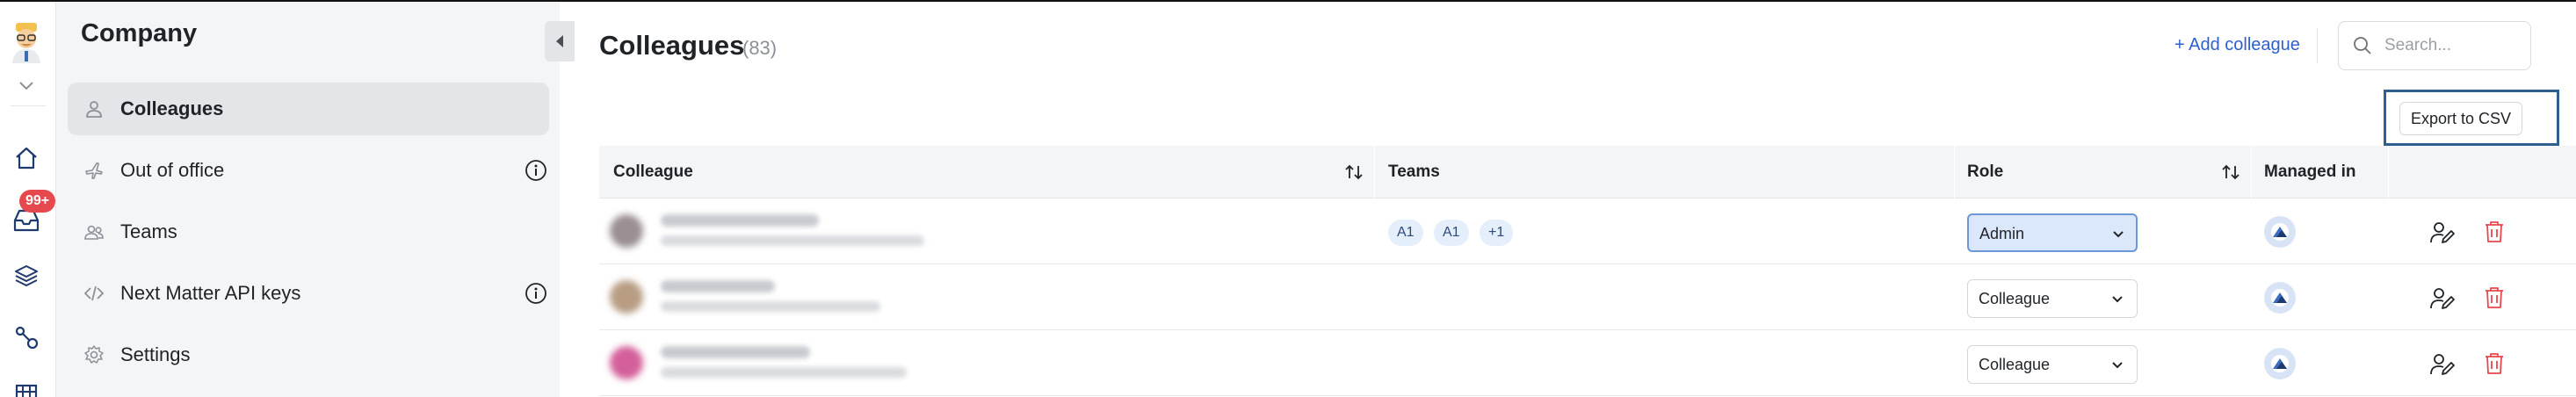  I want to click on export-csv-button: Export to CSV, so click(2460, 118).